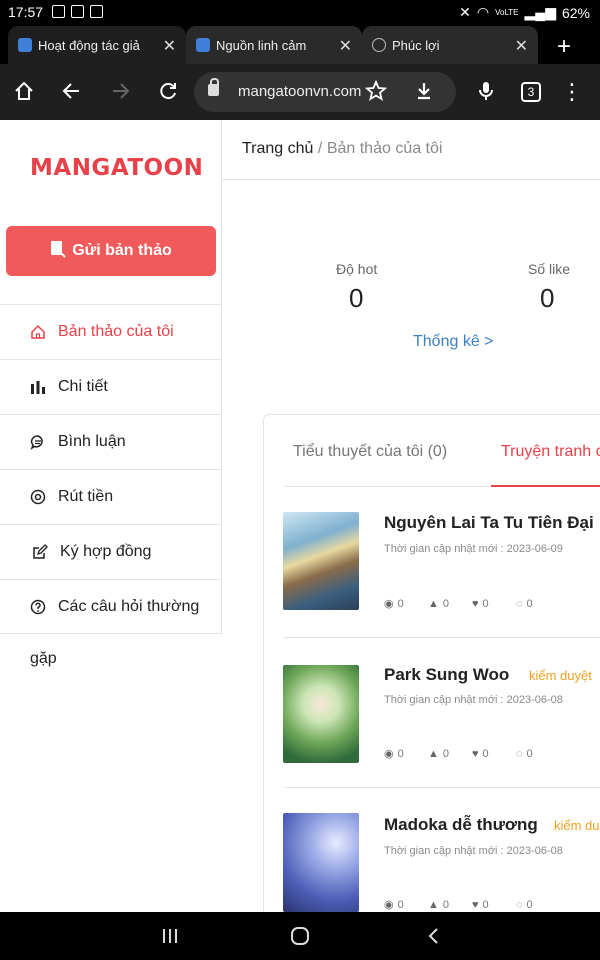  Describe the element at coordinates (442, 637) in the screenshot. I see `item-divider` at that location.